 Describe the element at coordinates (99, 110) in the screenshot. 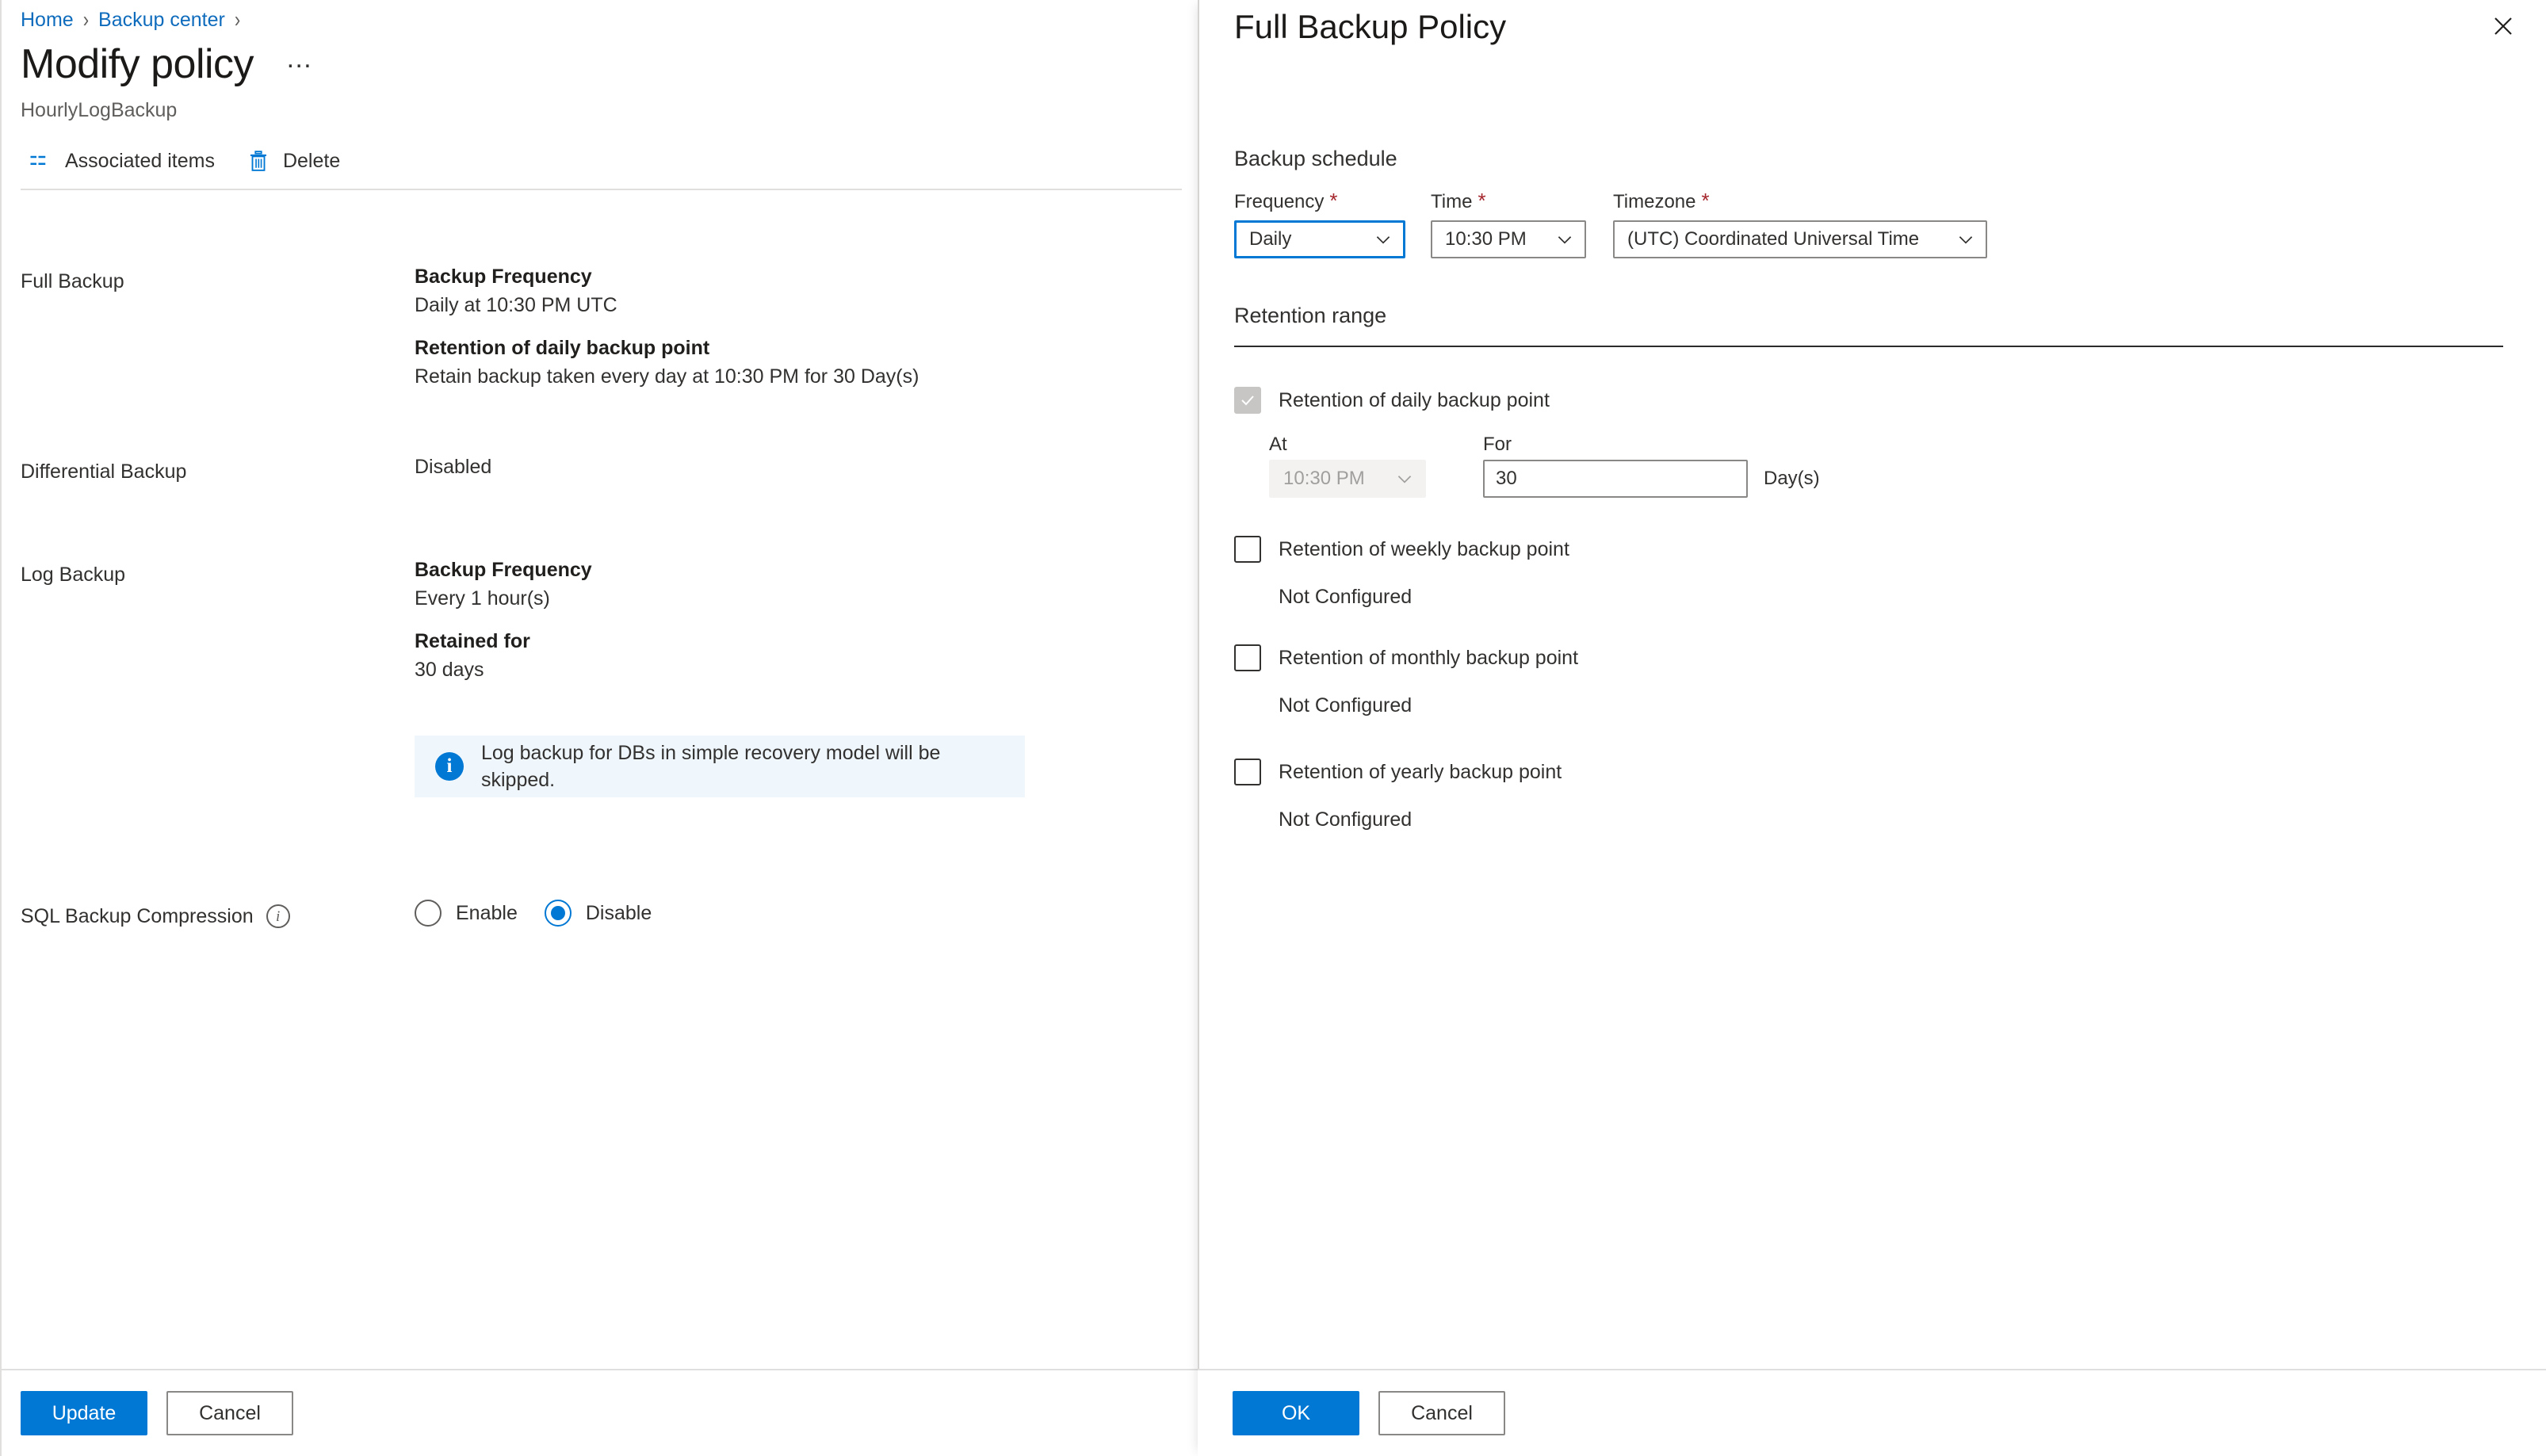

I see `page-subtitle: HourlyLogBackup` at that location.